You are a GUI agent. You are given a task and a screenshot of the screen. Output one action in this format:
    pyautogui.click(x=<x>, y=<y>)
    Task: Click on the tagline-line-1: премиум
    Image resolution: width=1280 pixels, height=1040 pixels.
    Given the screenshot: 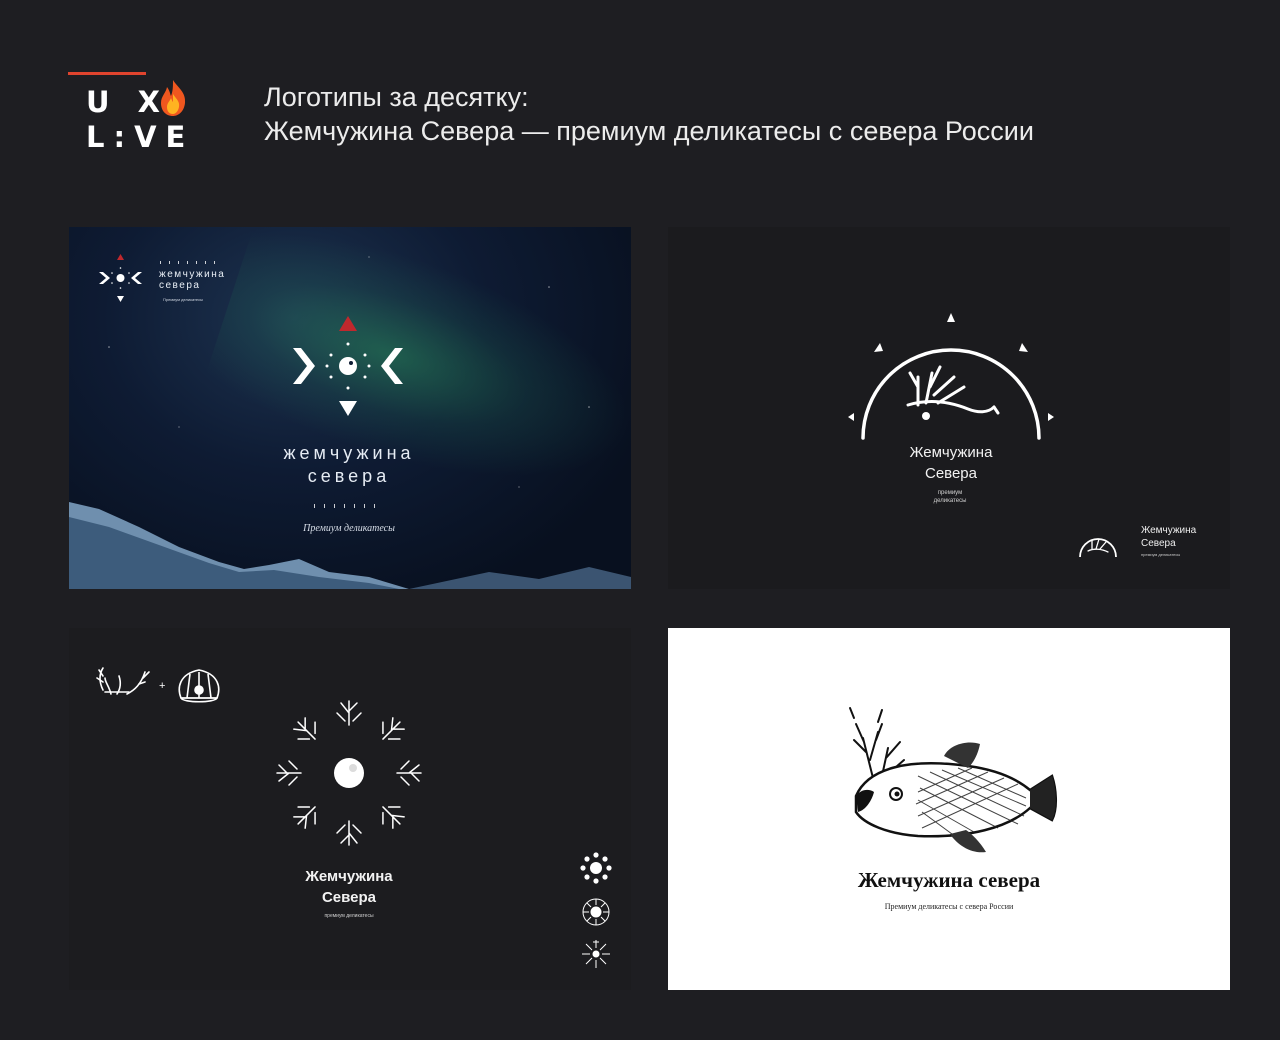 What is the action you would take?
    pyautogui.click(x=950, y=493)
    